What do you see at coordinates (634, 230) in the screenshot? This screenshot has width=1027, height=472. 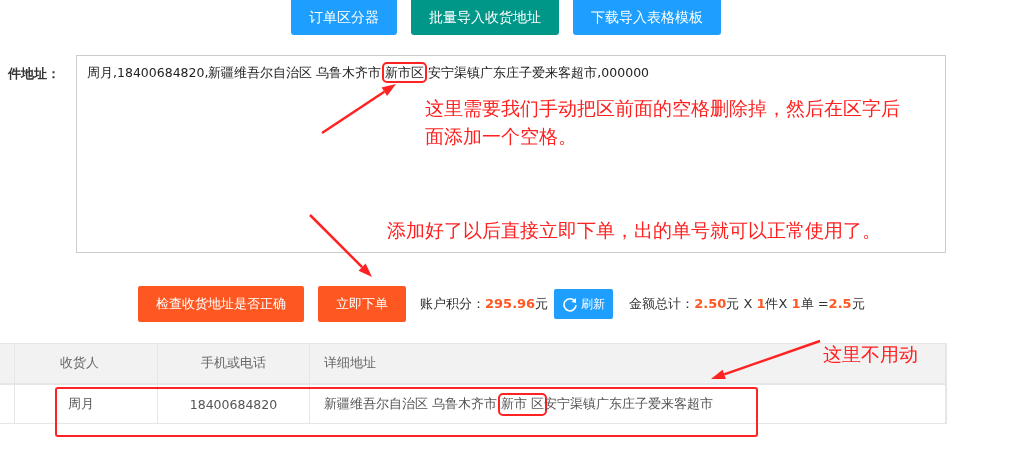 I see `annotation-text: 添加好了以后直接立即下单，出的单号就可以正常使用了。` at bounding box center [634, 230].